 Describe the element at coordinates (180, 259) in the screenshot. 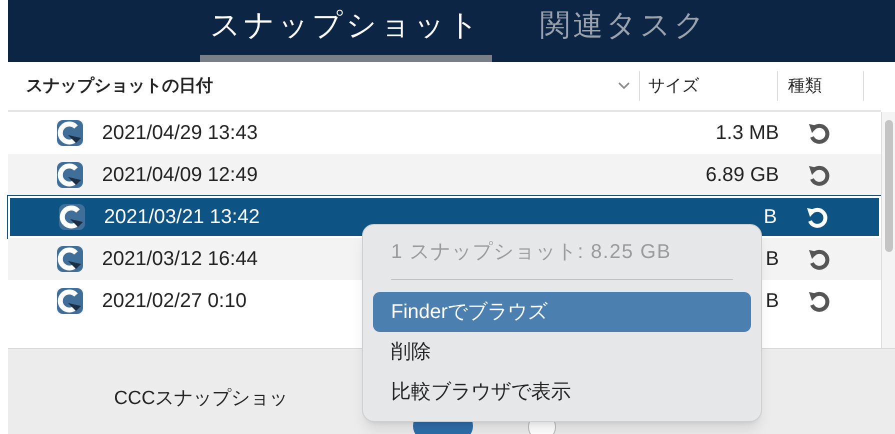

I see `snapshot-date: 2021/03/12 16:44` at that location.